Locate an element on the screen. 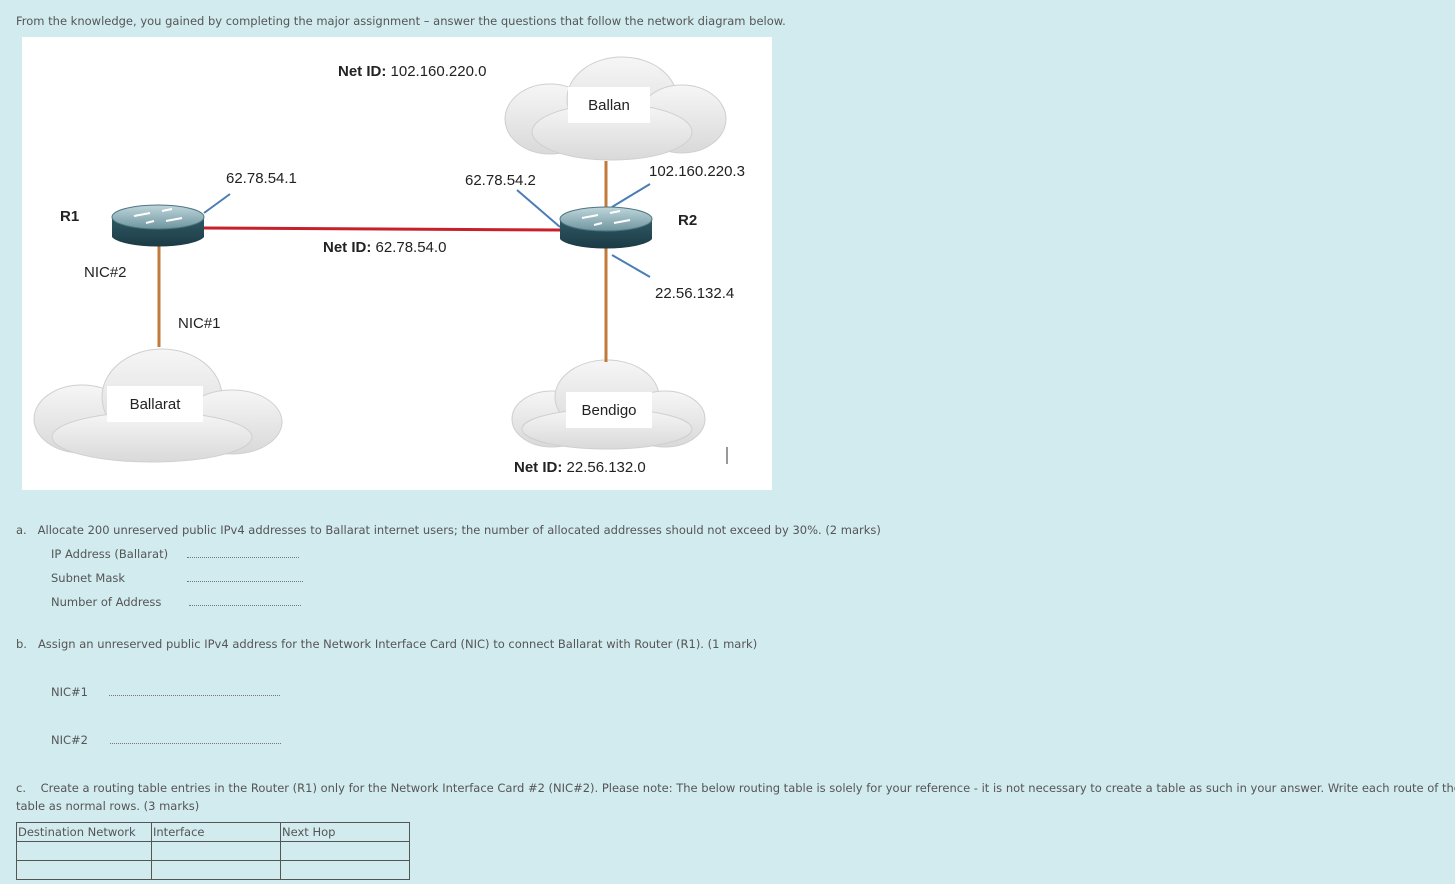 This screenshot has width=1455, height=884. col-next-hop: Next Hop is located at coordinates (345, 832).